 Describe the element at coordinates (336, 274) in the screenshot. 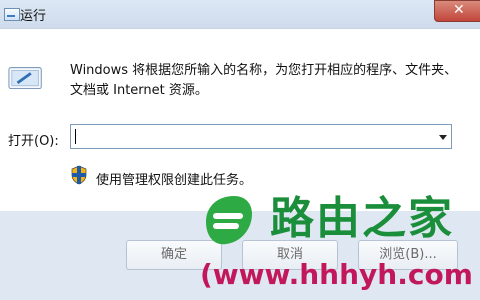

I see `watermark-url: (www.hhhyh.com` at that location.